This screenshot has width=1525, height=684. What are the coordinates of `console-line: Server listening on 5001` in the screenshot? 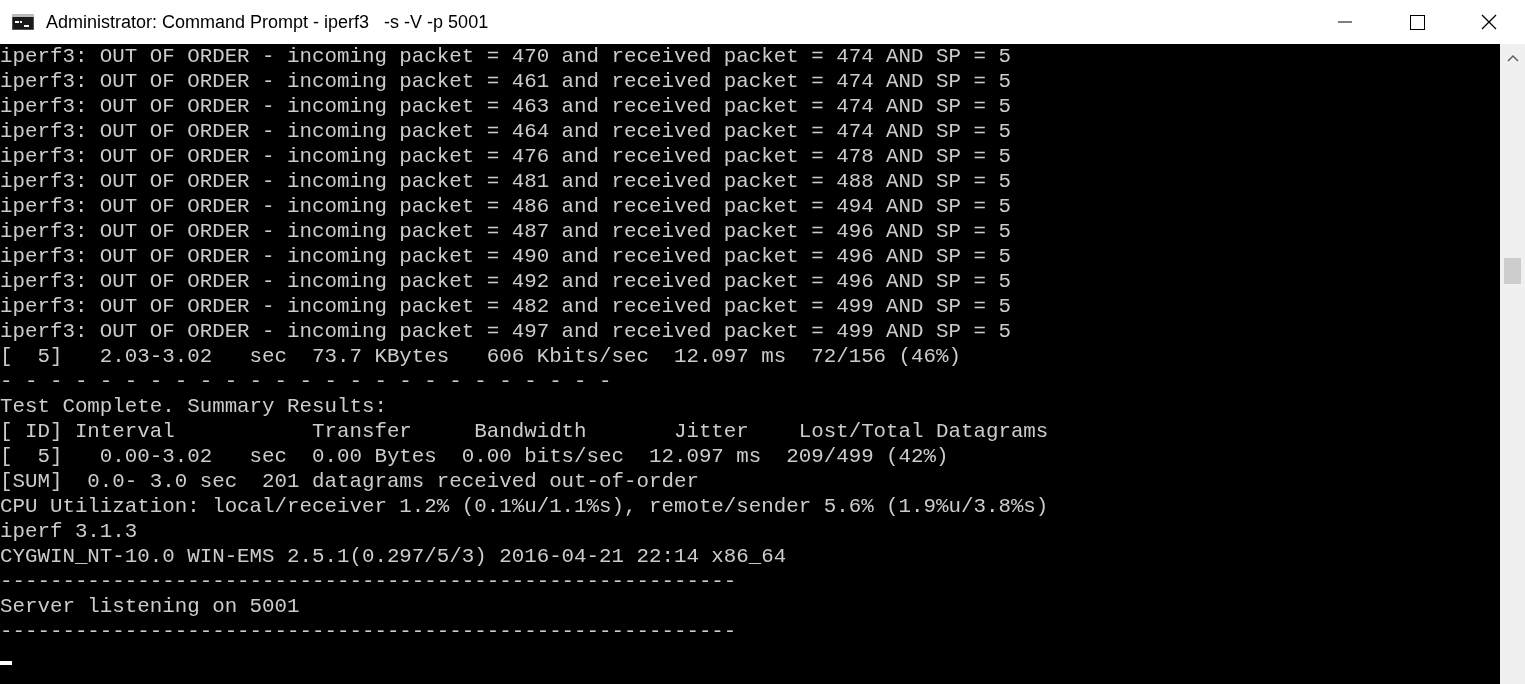 It's located at (150, 606).